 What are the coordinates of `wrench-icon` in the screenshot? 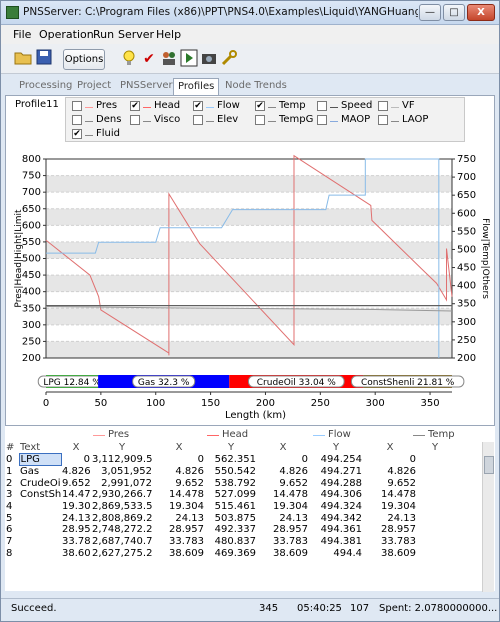 It's located at (229, 59).